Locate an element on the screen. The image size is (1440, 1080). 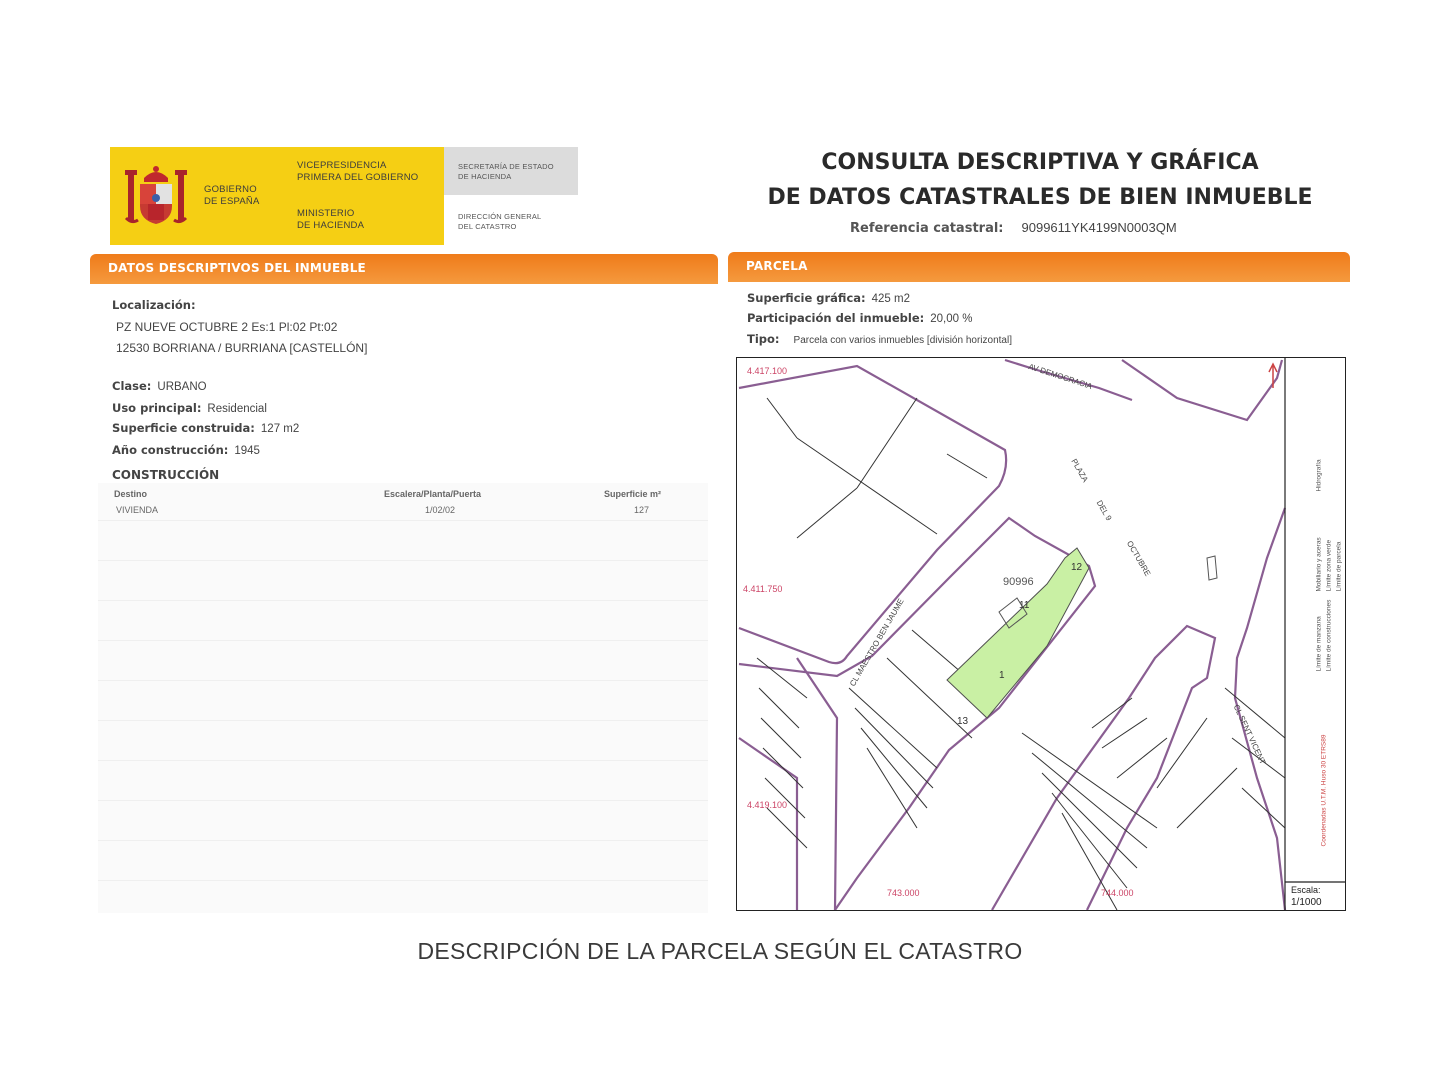
participacion-label: Participación del inmueble: is located at coordinates (836, 318).